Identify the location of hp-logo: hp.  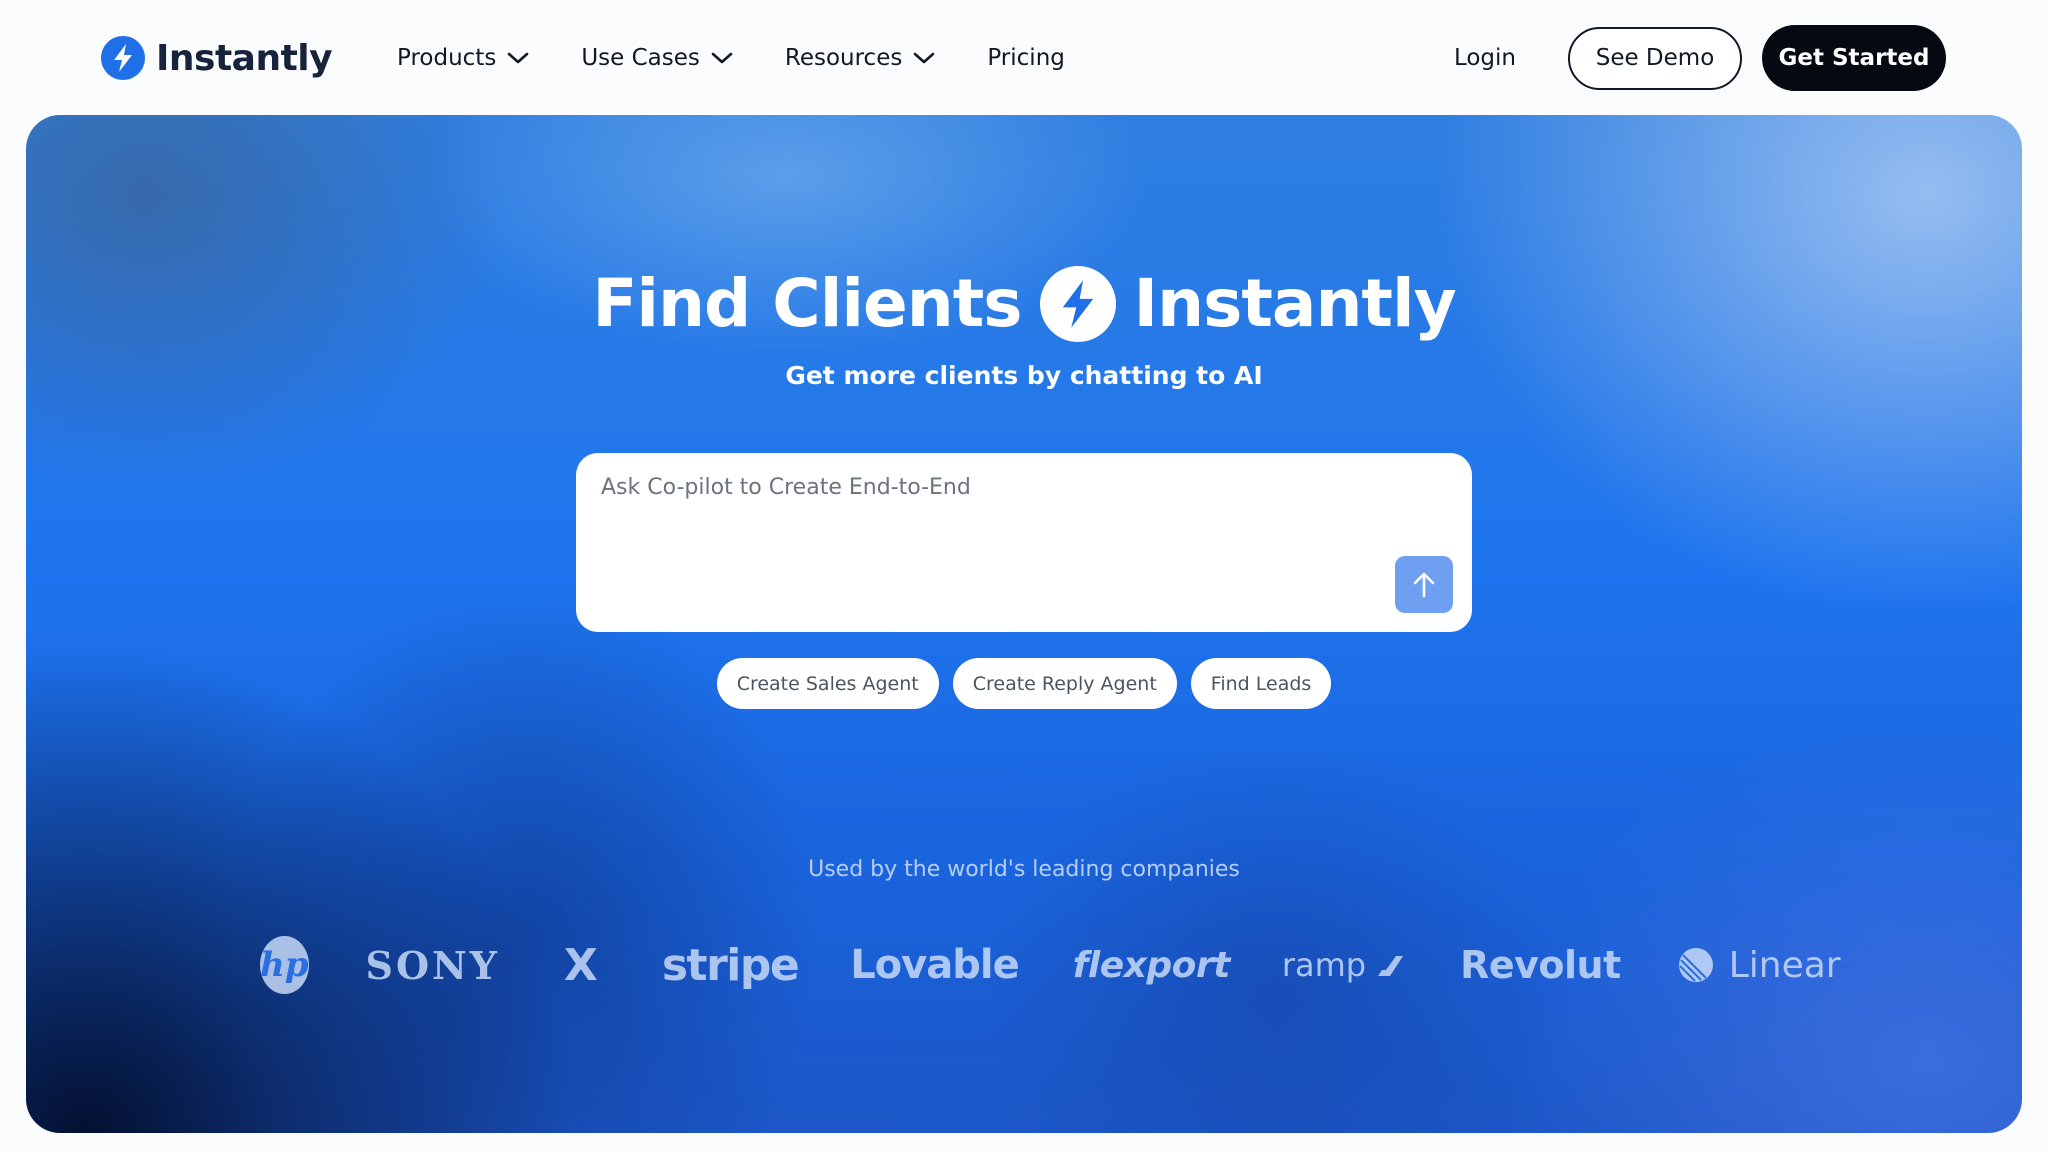
(284, 965).